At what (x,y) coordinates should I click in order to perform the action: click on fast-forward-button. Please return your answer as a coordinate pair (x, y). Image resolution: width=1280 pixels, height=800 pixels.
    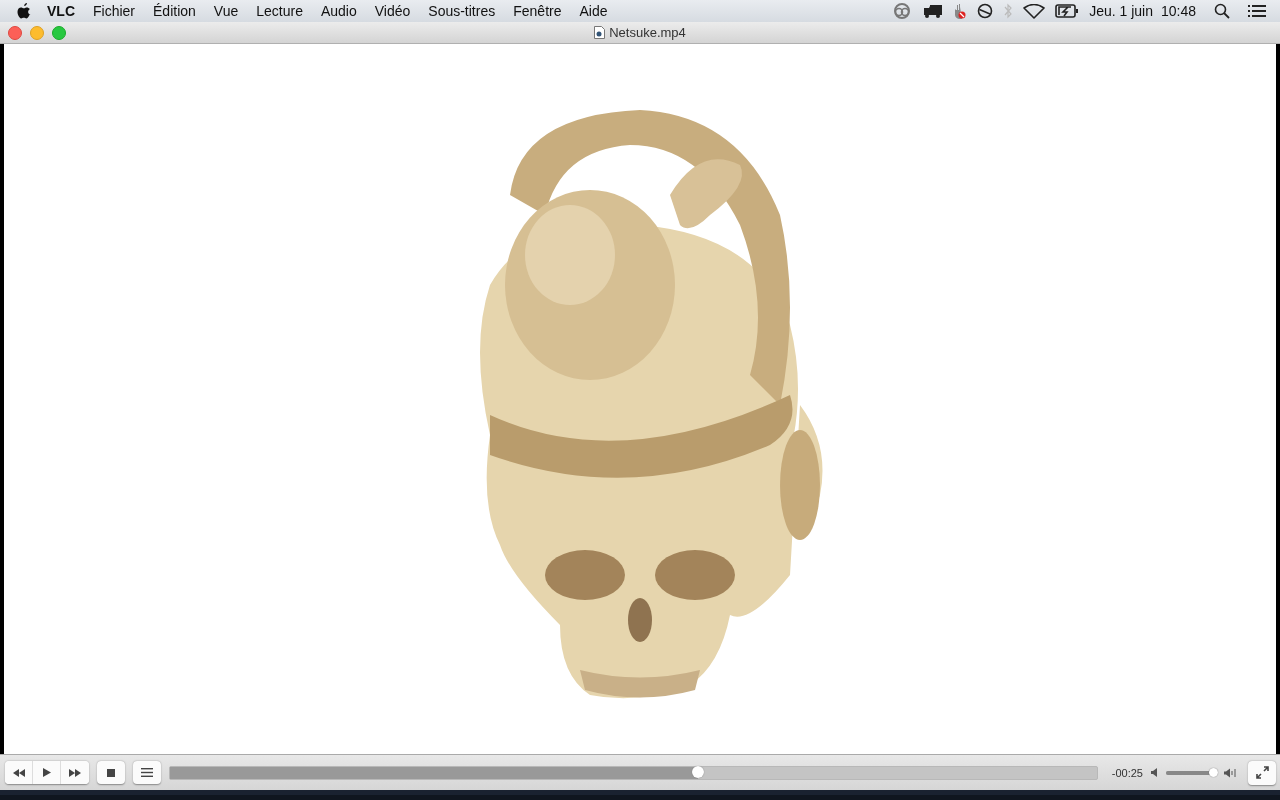
    Looking at the image, I should click on (75, 772).